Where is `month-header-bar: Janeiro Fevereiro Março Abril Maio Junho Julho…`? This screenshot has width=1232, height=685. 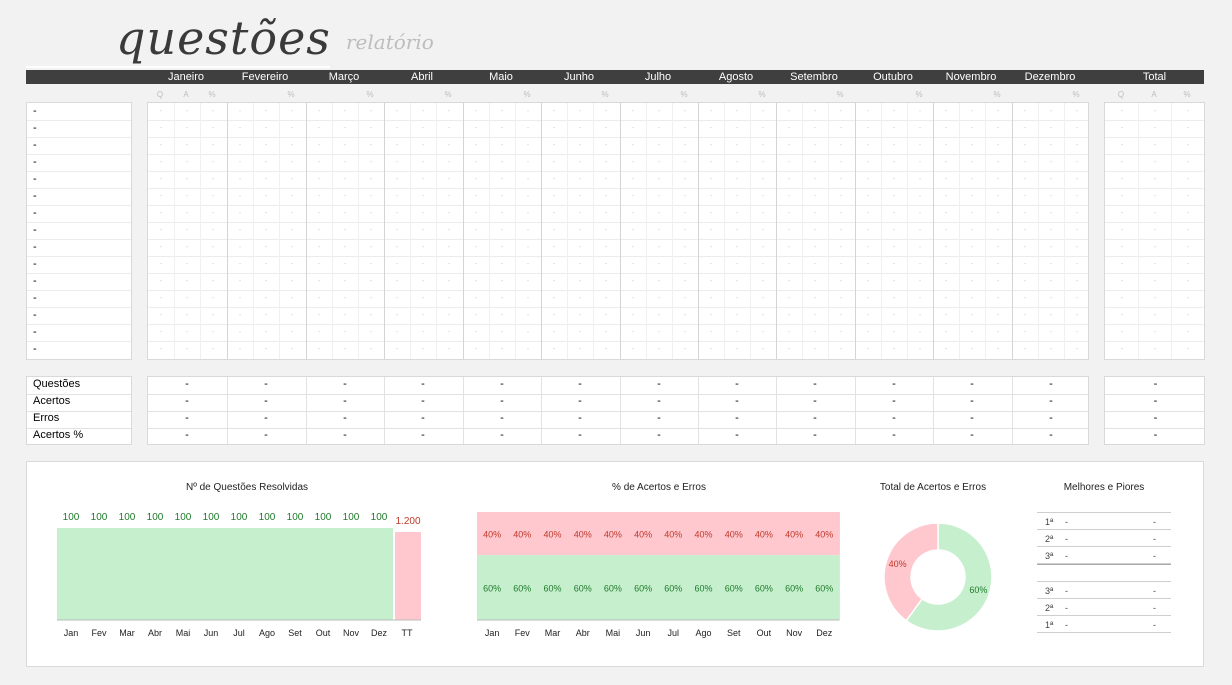 month-header-bar: Janeiro Fevereiro Março Abril Maio Junho Julho… is located at coordinates (615, 77).